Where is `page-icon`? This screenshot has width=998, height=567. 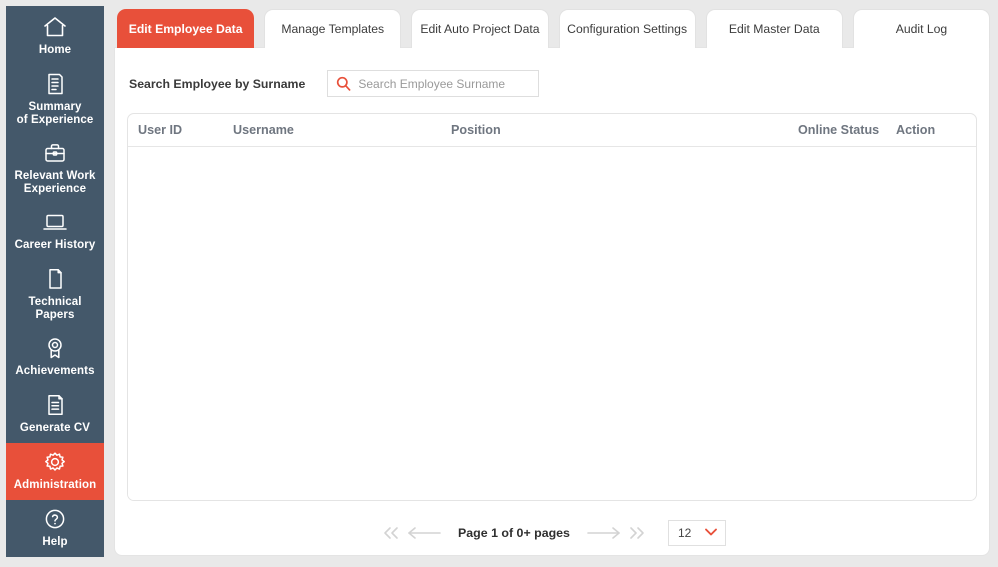
page-icon is located at coordinates (55, 279).